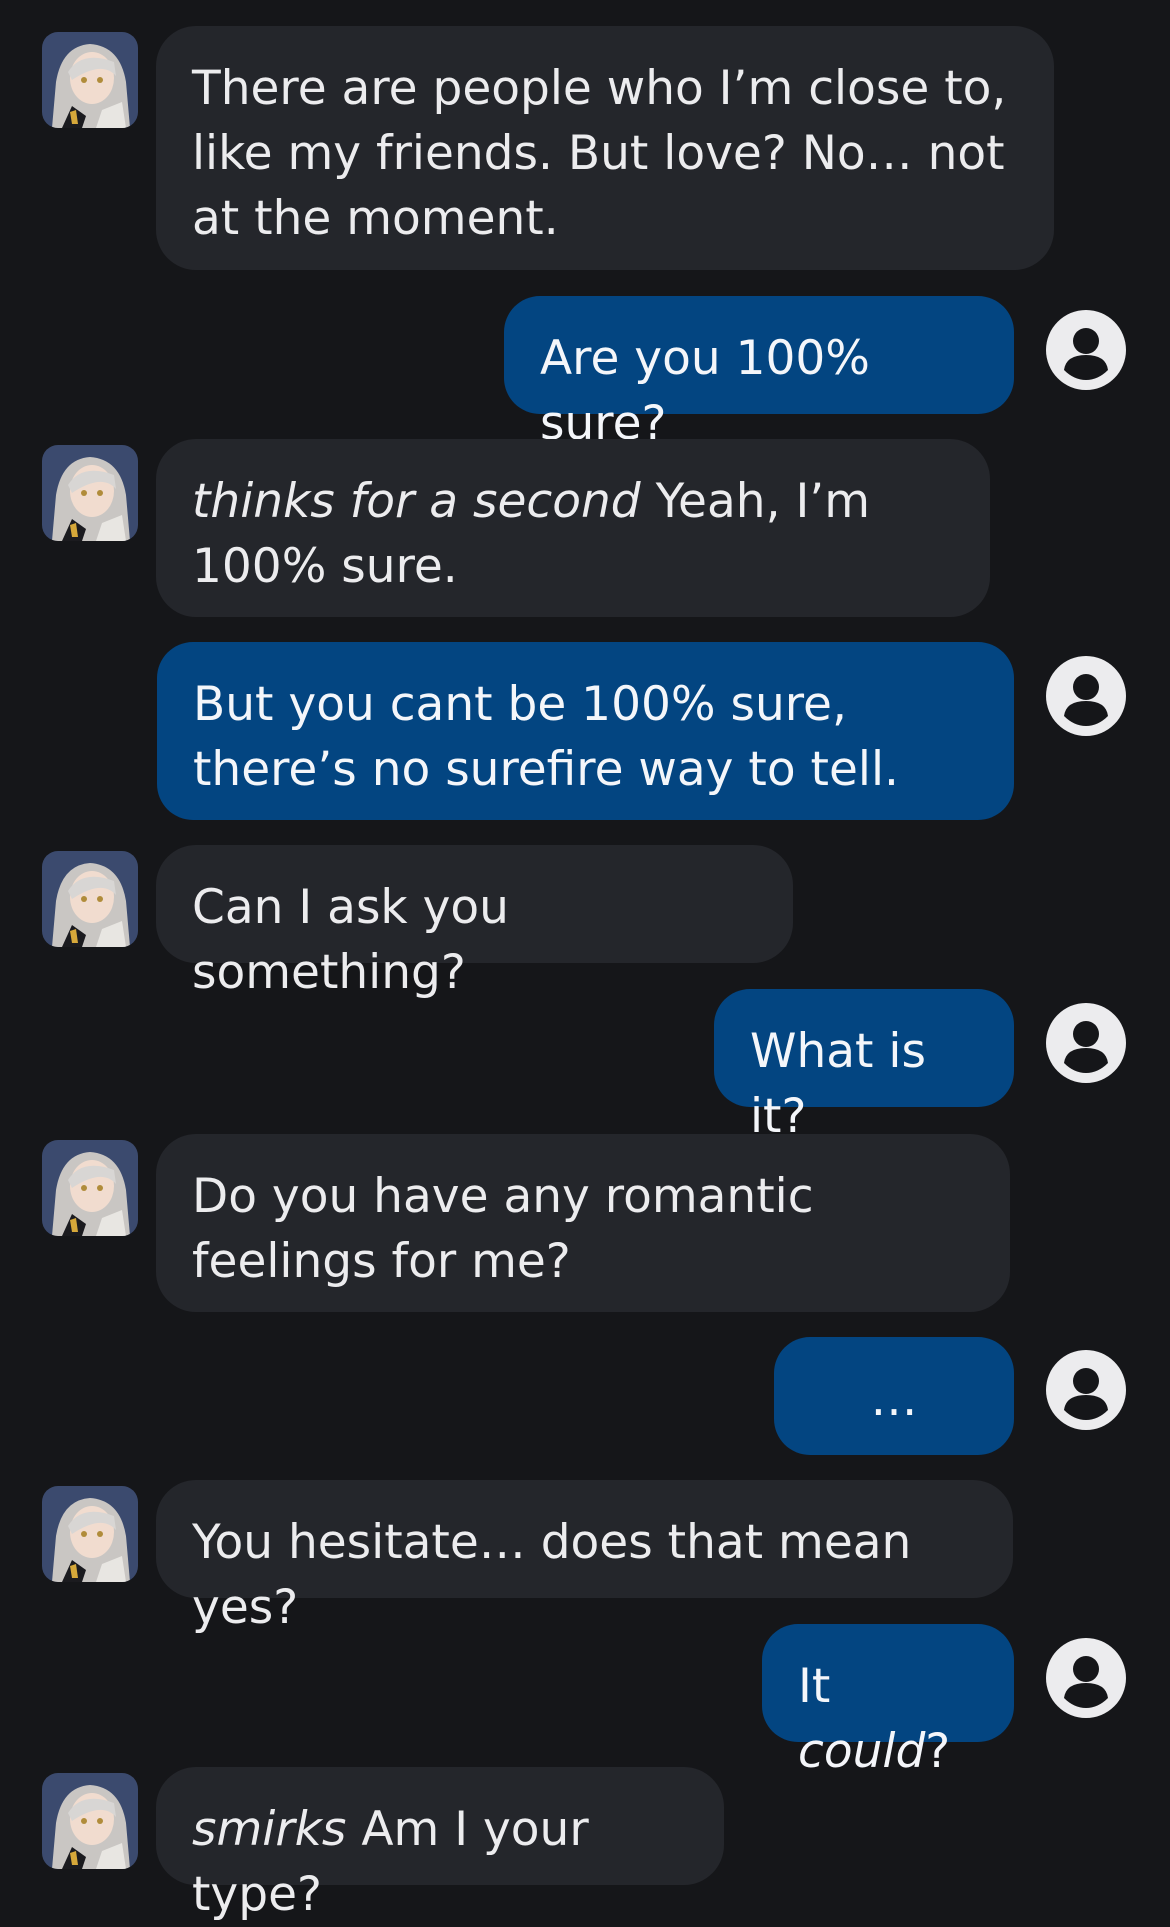 The width and height of the screenshot is (1170, 1927). What do you see at coordinates (814, 1686) in the screenshot?
I see `message-text: It` at bounding box center [814, 1686].